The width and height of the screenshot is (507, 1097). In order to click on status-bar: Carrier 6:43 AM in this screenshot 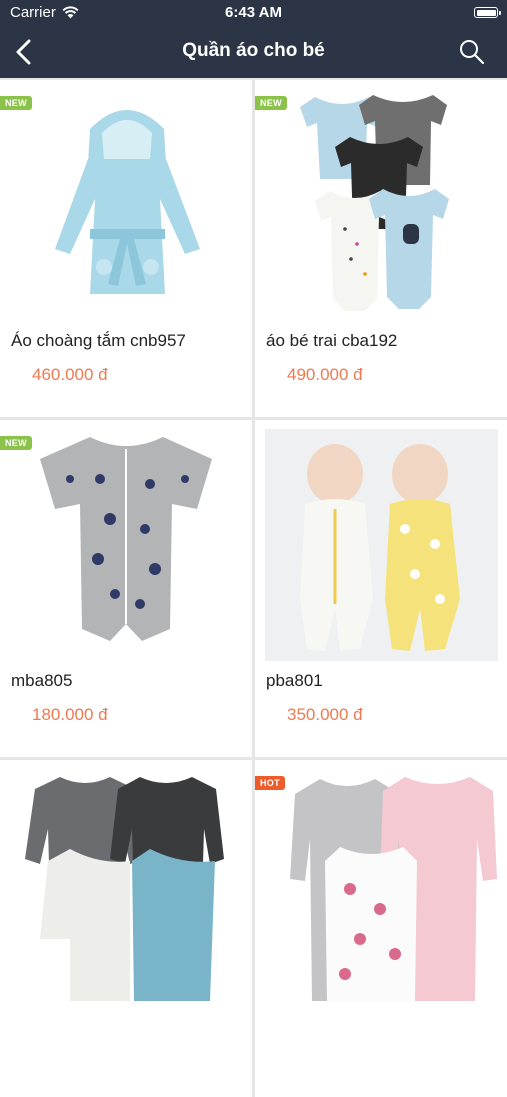, I will do `click(253, 13)`.